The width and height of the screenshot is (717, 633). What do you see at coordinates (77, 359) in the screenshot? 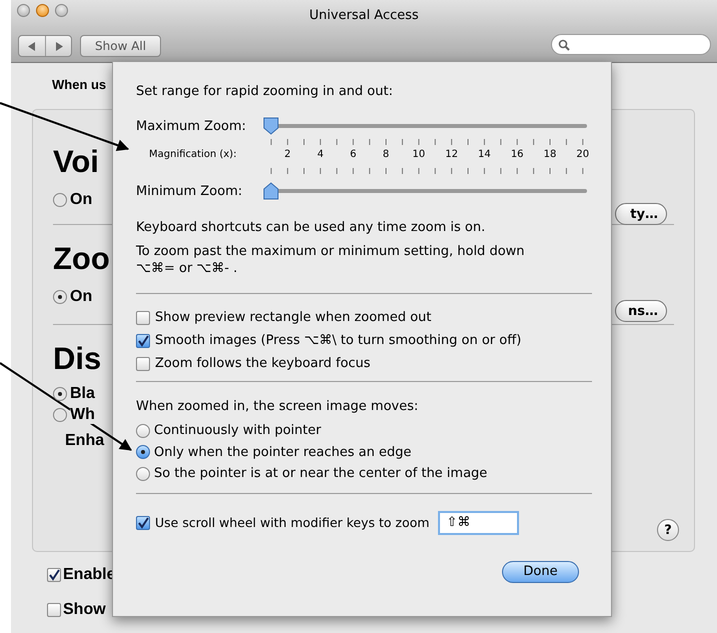
I see `section-title: Dis` at bounding box center [77, 359].